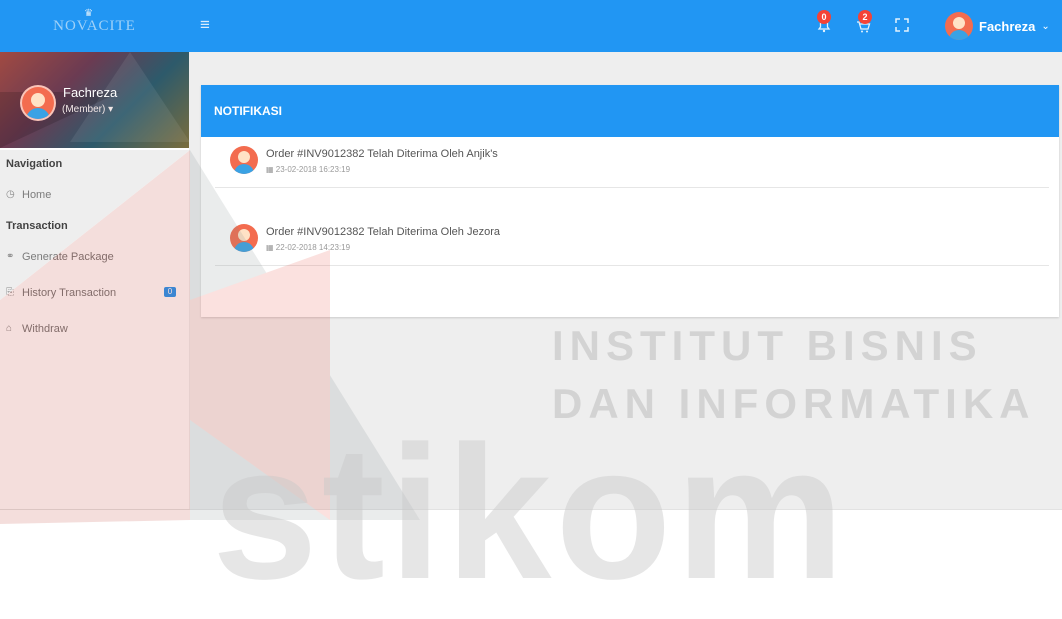  What do you see at coordinates (34, 164) in the screenshot?
I see `section-header-navigation: Navigation` at bounding box center [34, 164].